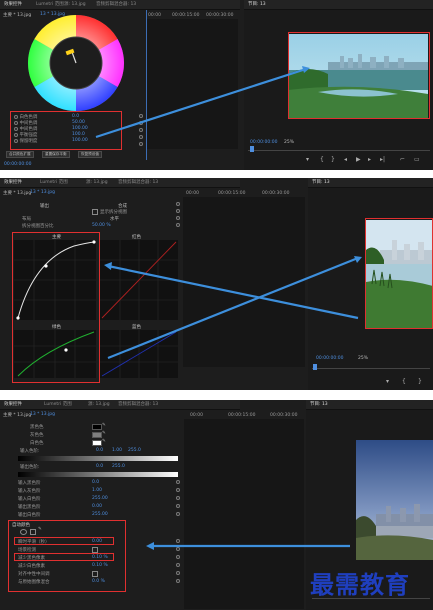 The width and height of the screenshot is (433, 610). I want to click on watermark-text: 最需教育, so click(360, 585).